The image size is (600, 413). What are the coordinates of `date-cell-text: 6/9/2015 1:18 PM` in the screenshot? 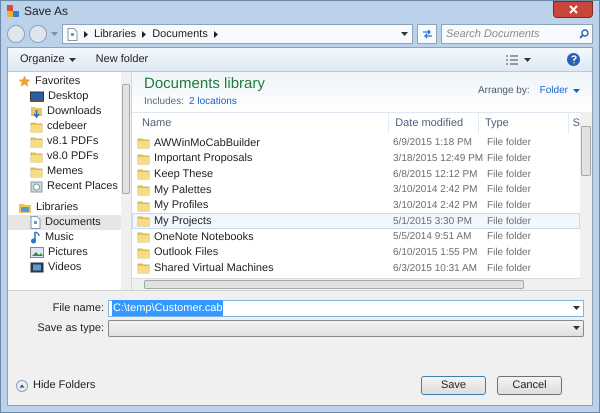 It's located at (432, 143).